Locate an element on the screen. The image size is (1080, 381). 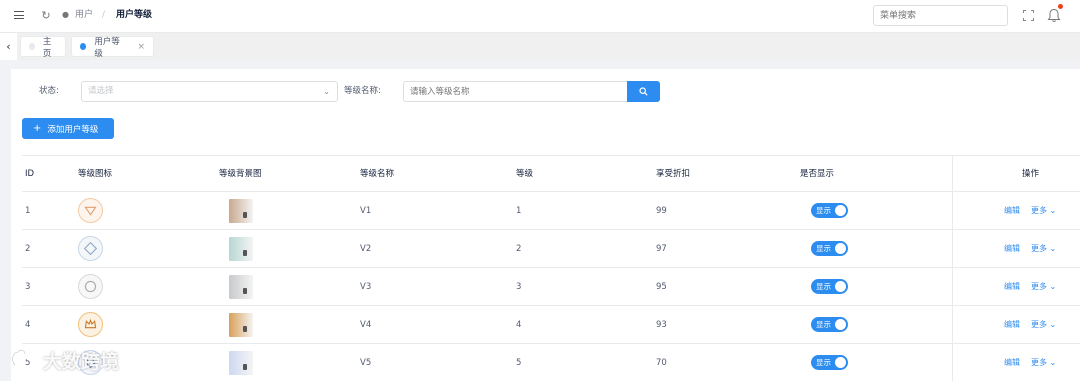
tab-home: 主页 is located at coordinates (43, 47).